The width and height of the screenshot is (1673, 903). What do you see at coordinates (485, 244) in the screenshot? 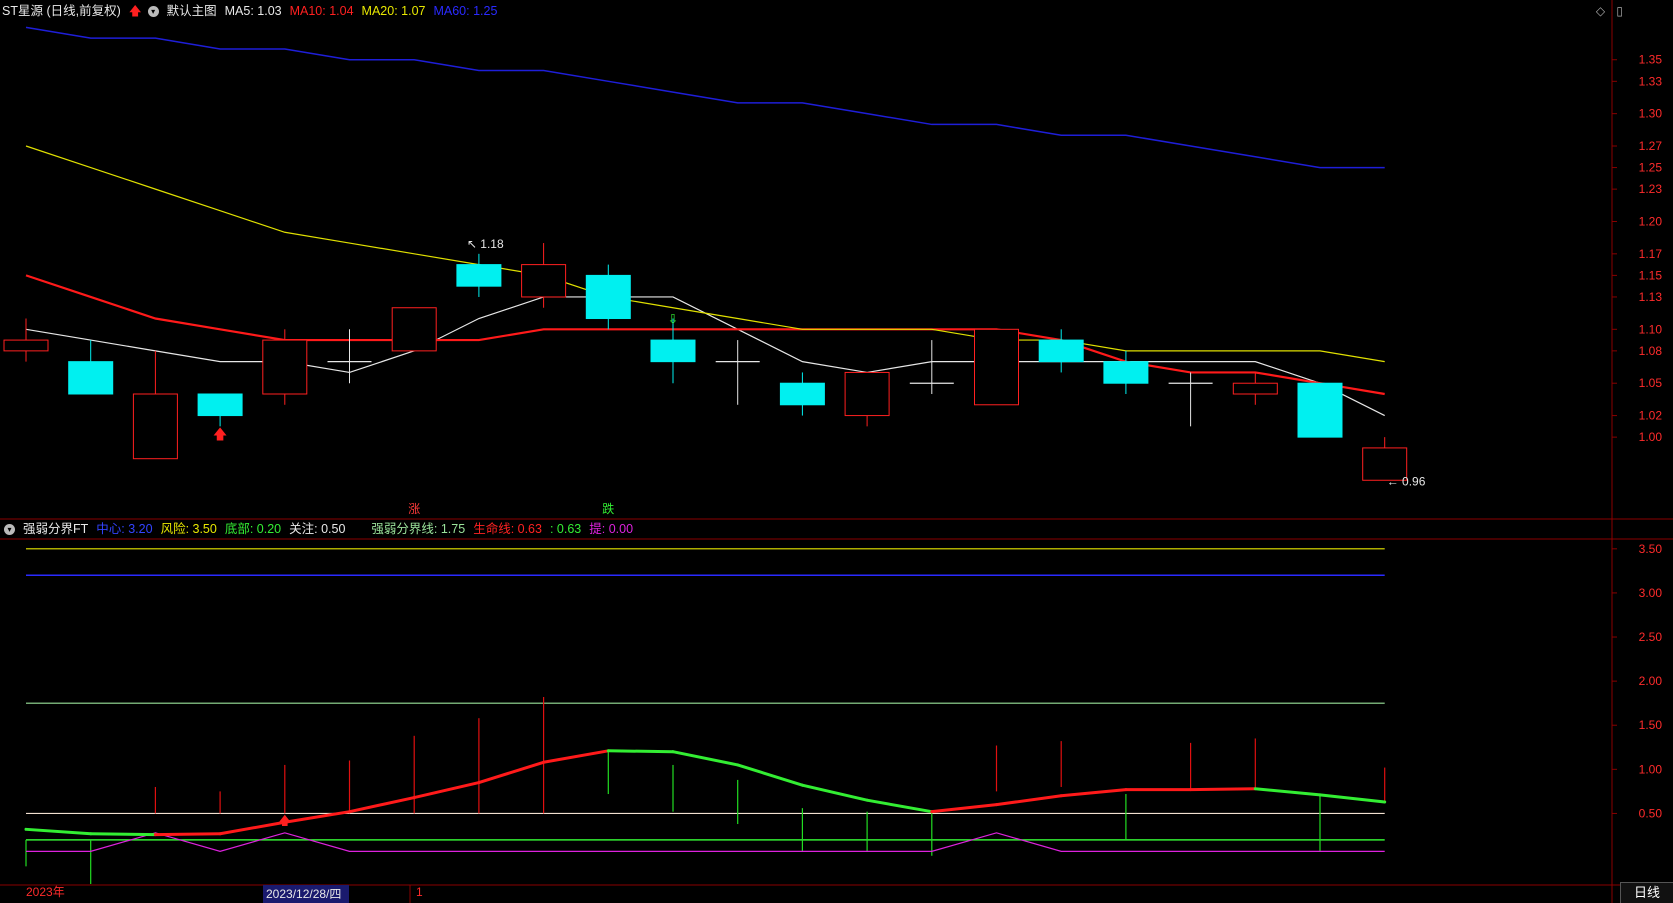
I see `price-annotation: ↖ 1.18` at bounding box center [485, 244].